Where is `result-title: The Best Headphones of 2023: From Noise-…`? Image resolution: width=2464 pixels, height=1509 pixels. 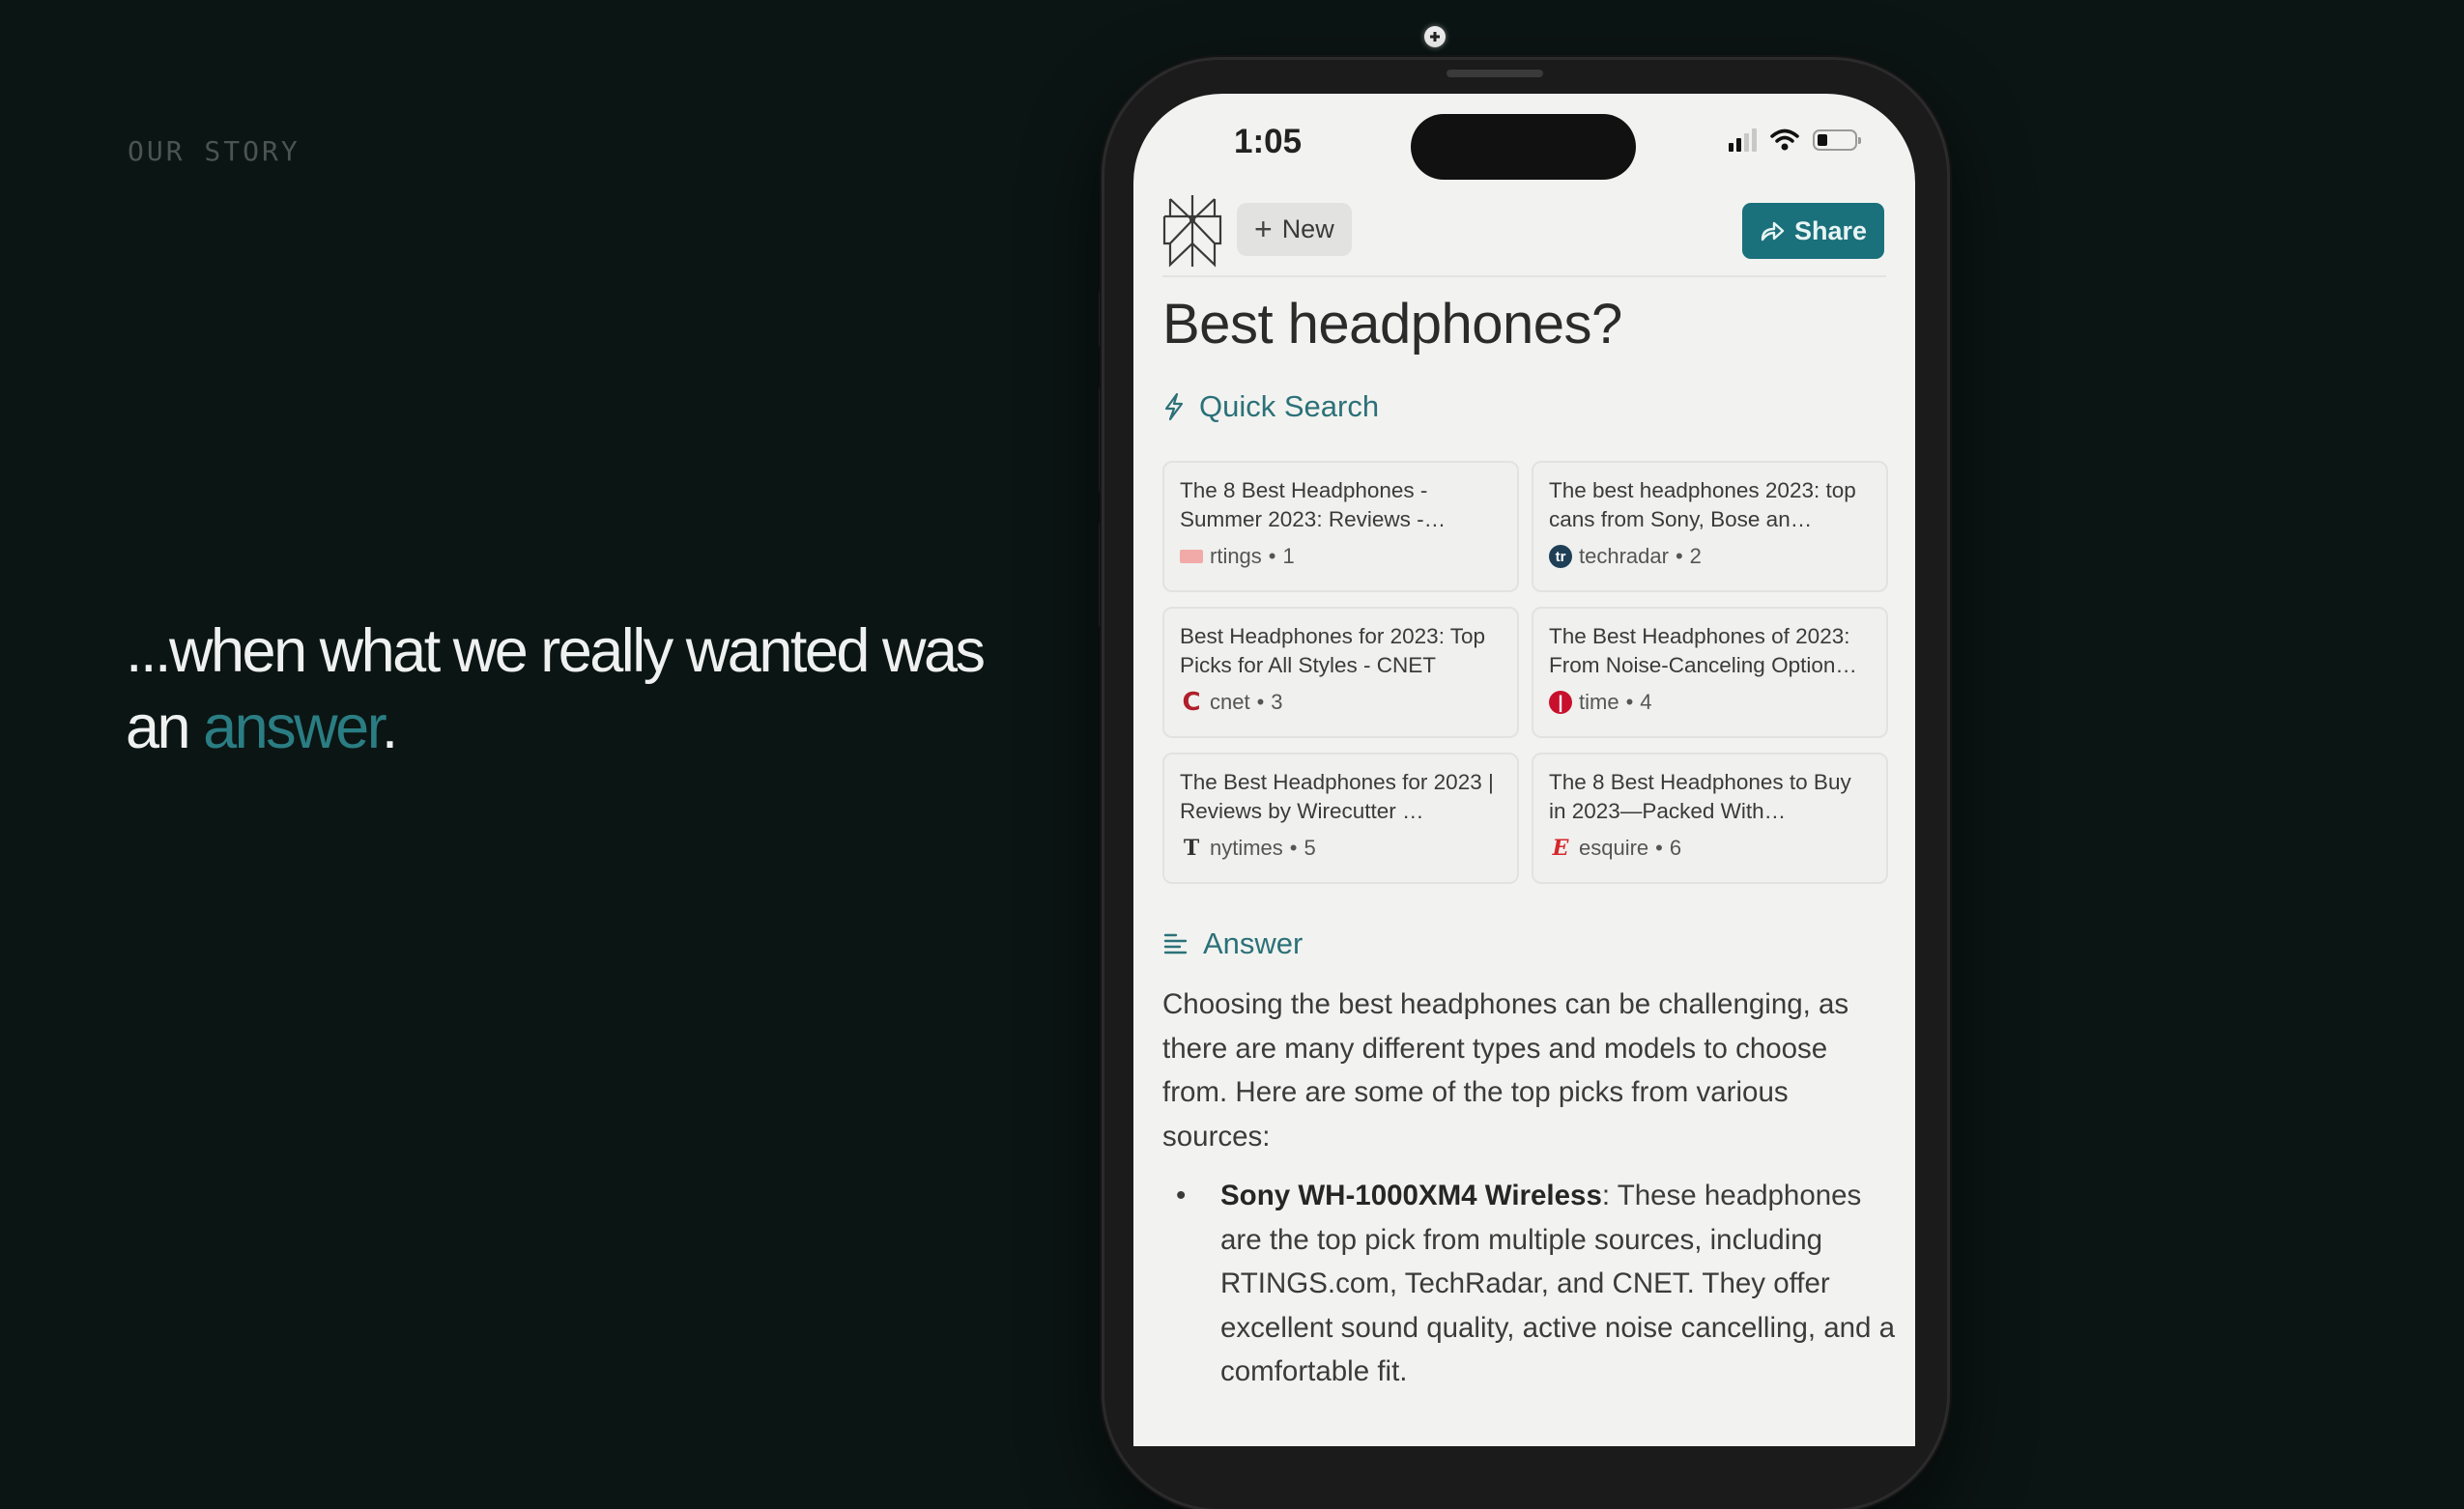
result-title: The Best Headphones of 2023: From Noise-… is located at coordinates (1703, 650).